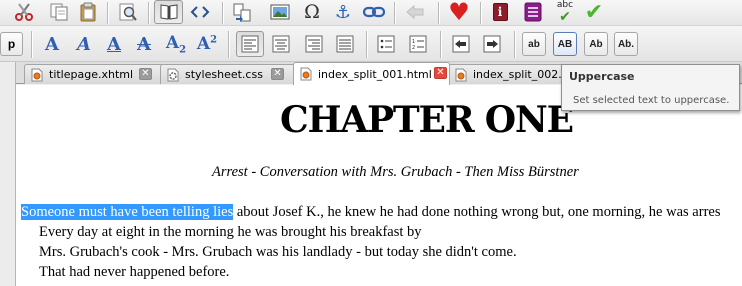 This screenshot has height=286, width=742. I want to click on insert-link-button, so click(374, 12).